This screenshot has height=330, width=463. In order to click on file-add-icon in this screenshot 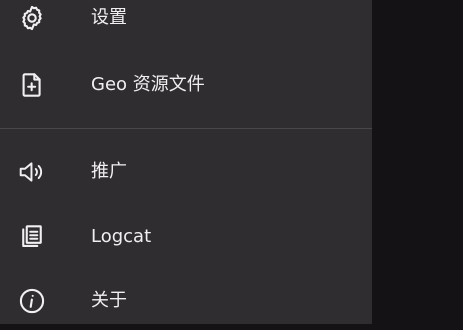, I will do `click(32, 85)`.